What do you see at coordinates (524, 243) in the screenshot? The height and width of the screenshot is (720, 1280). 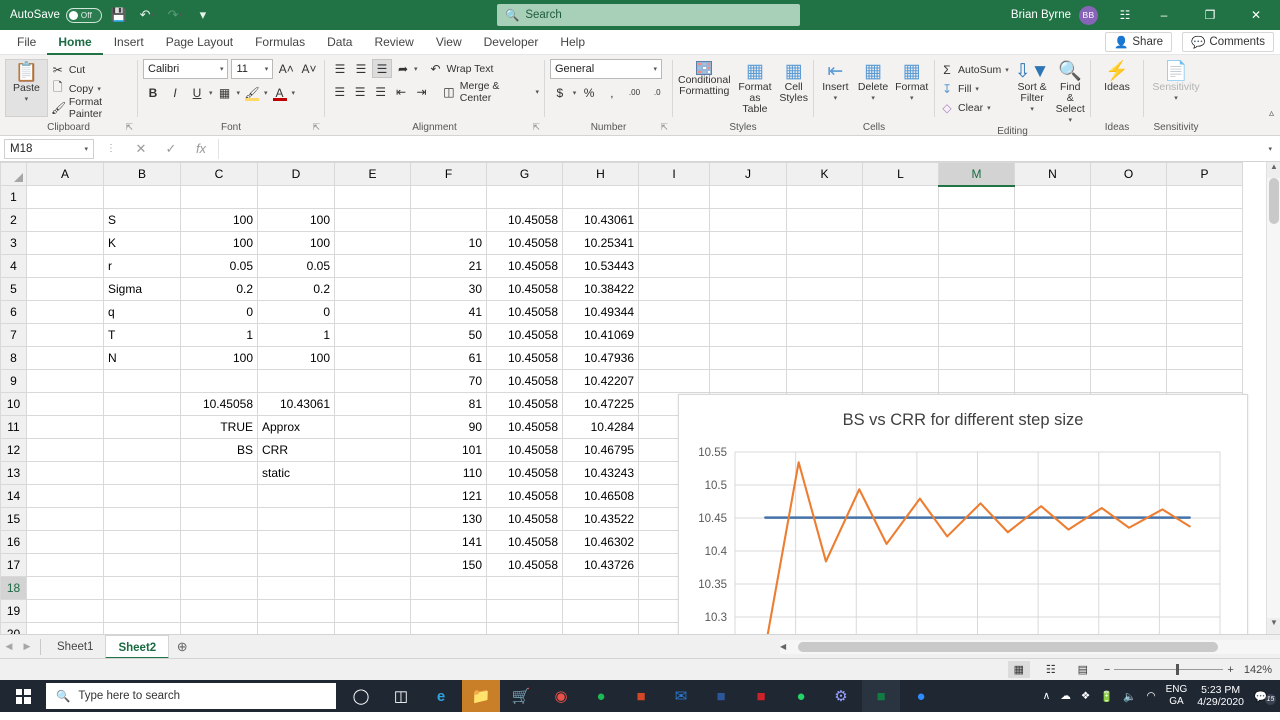 I see `cell-G3: 10.45058` at bounding box center [524, 243].